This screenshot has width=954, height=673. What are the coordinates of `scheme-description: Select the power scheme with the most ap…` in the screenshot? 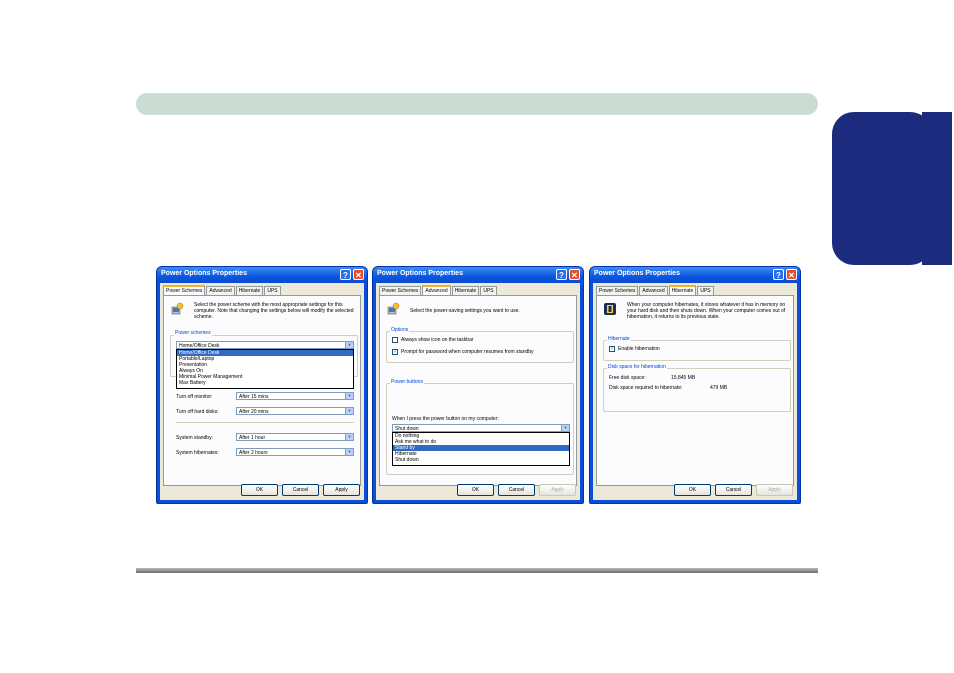 It's located at (274, 311).